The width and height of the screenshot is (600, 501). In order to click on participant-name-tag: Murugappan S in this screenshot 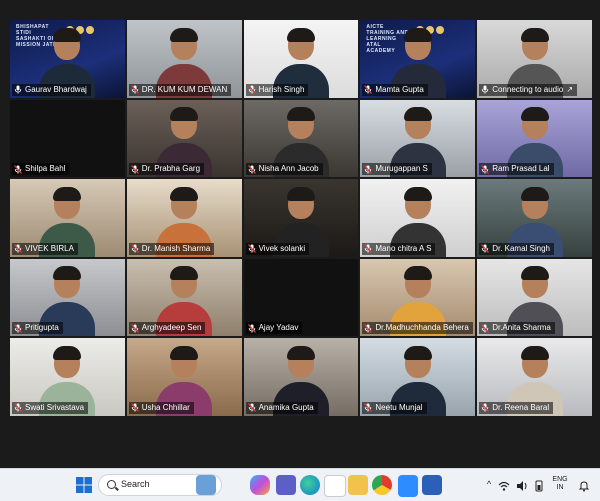, I will do `click(397, 169)`.